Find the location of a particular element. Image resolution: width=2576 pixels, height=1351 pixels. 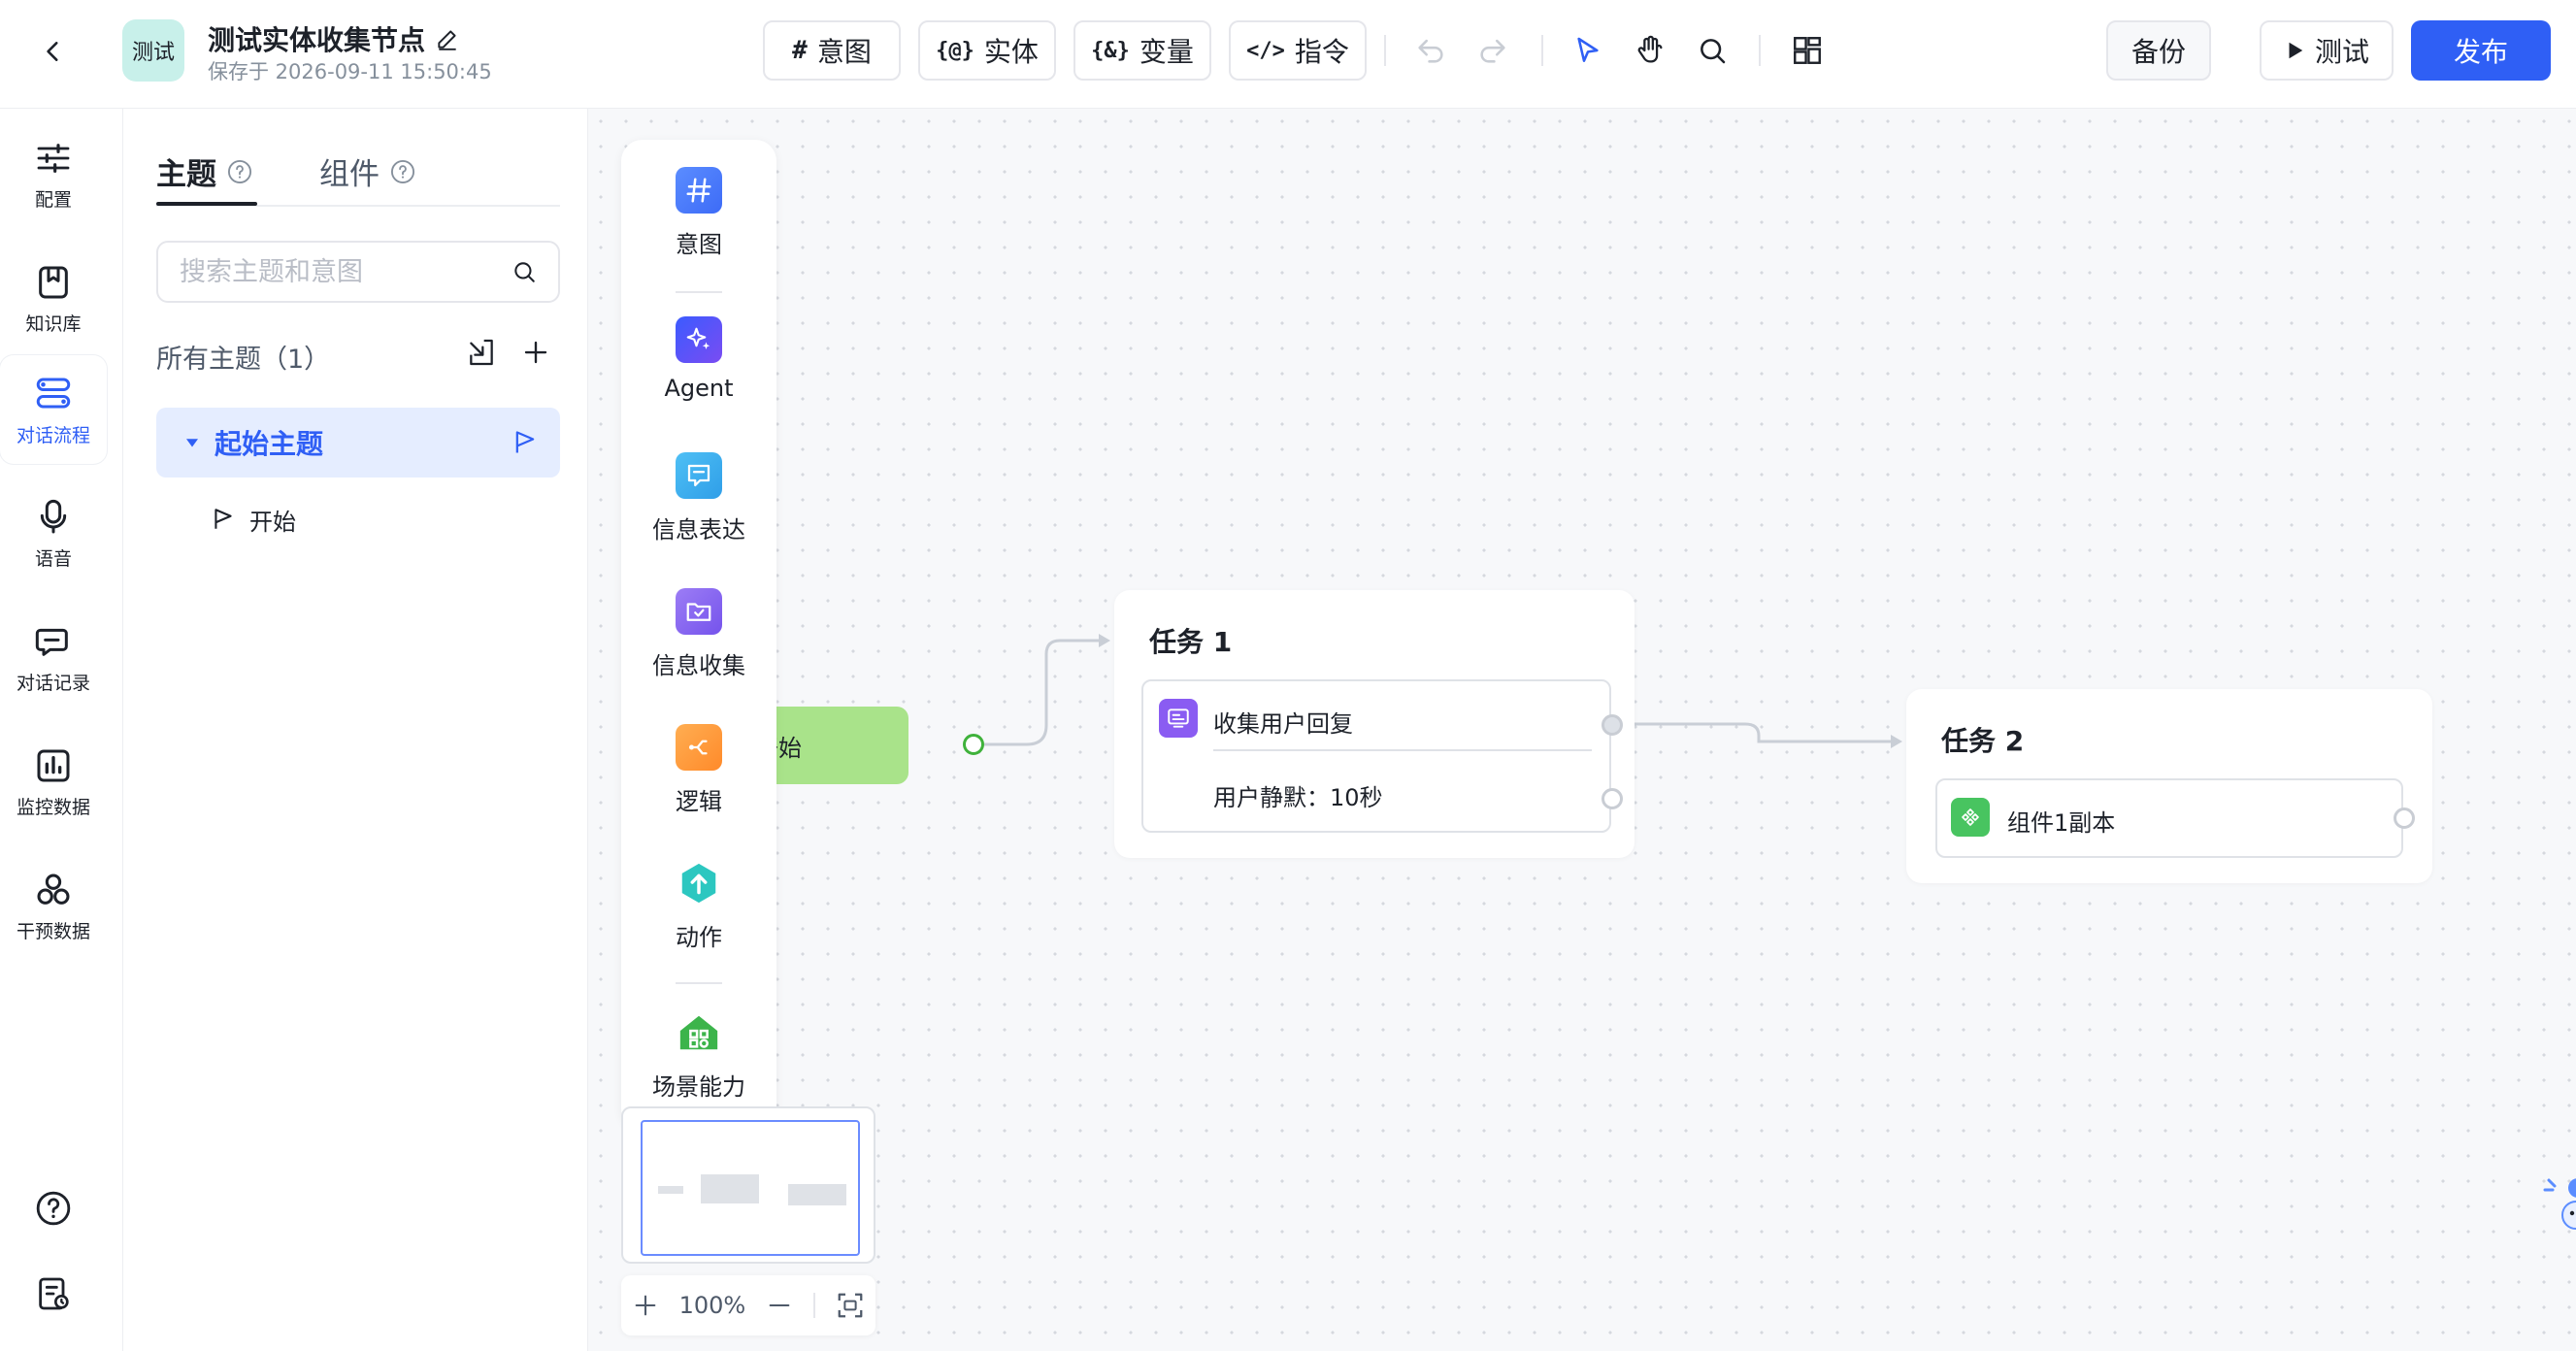

palette-item-intent: 意图 is located at coordinates (698, 213).